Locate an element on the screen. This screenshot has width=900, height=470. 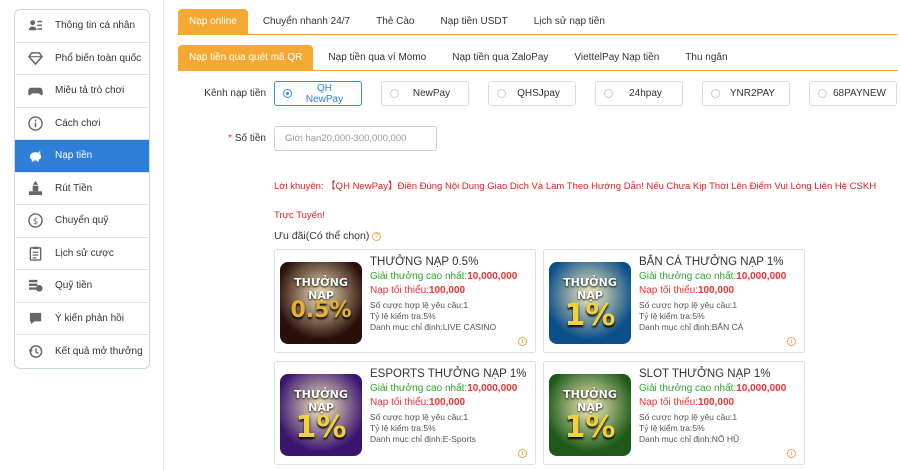
sidebar-item: Phổ biến toàn quốc is located at coordinates (82, 59).